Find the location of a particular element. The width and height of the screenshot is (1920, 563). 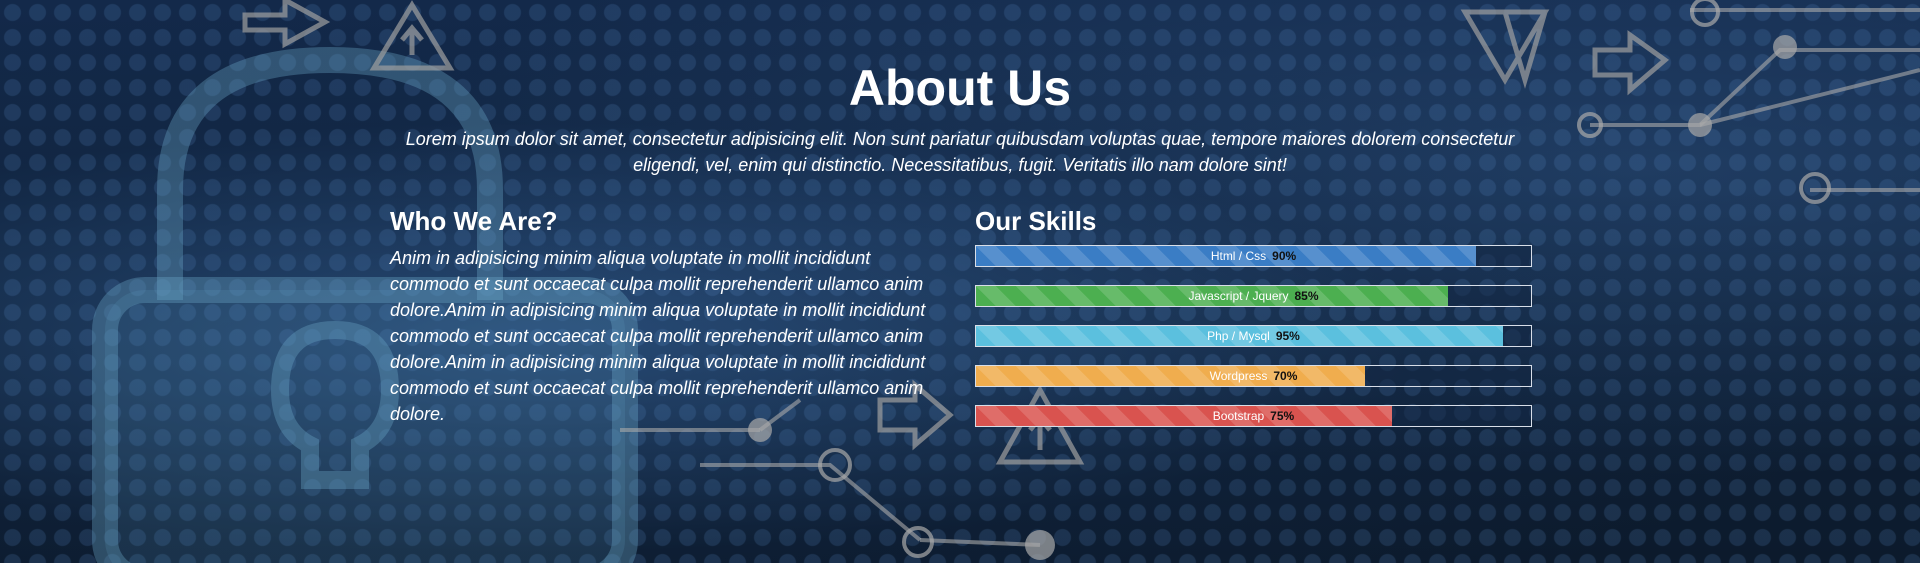

skill-bar-text: Bootstrap 75% is located at coordinates (1253, 416).